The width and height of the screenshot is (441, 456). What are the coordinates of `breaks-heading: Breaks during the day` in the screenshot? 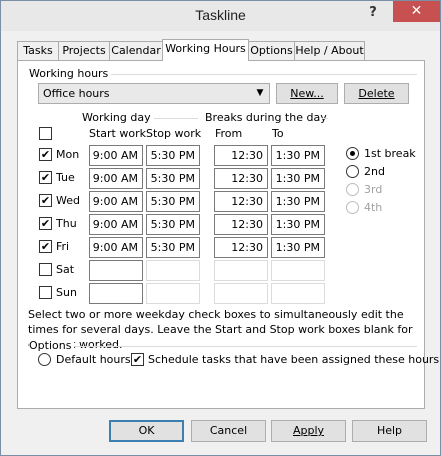 It's located at (266, 117).